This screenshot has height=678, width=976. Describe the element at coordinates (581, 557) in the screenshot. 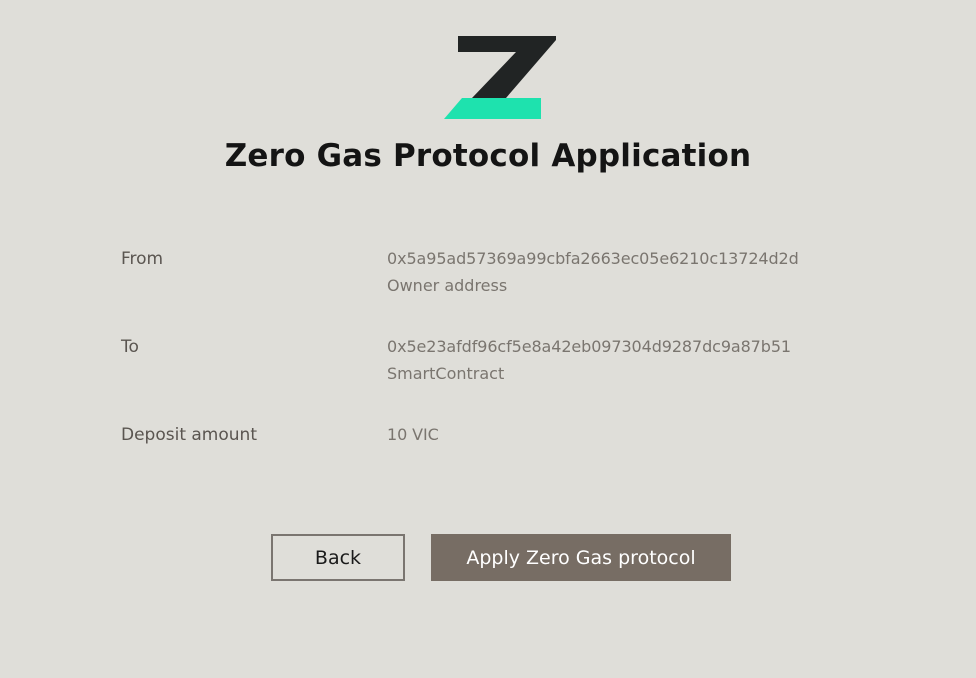

I see `apply-zero-gas-button: Apply Zero Gas protocol` at that location.